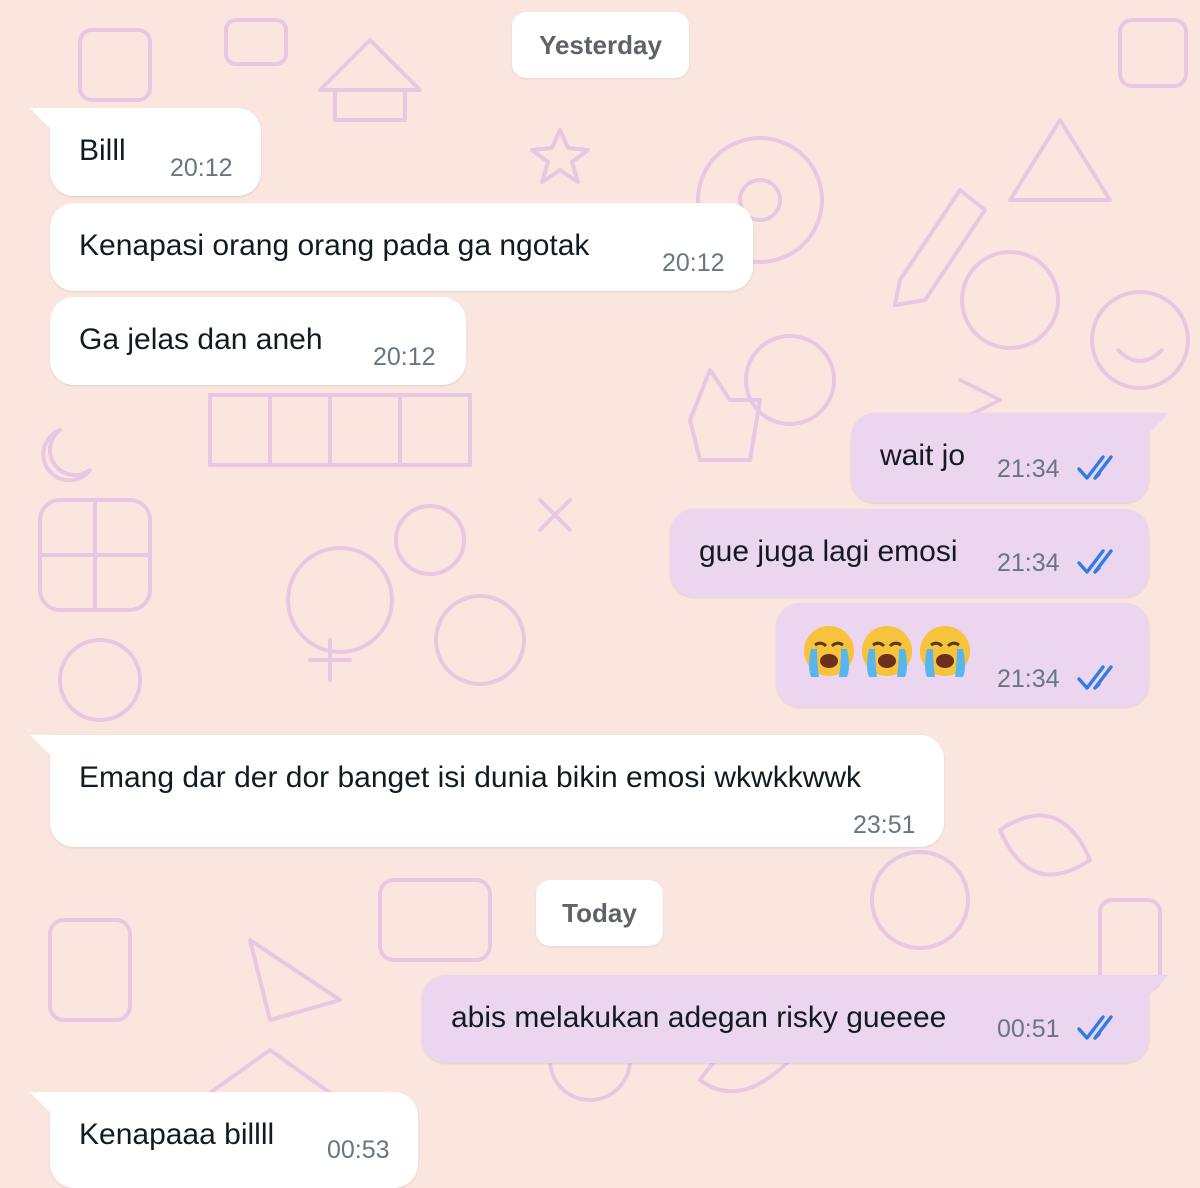 This screenshot has width=1200, height=1188. What do you see at coordinates (1010, 300) in the screenshot?
I see `heart-eyes-face-doodle-icon` at bounding box center [1010, 300].